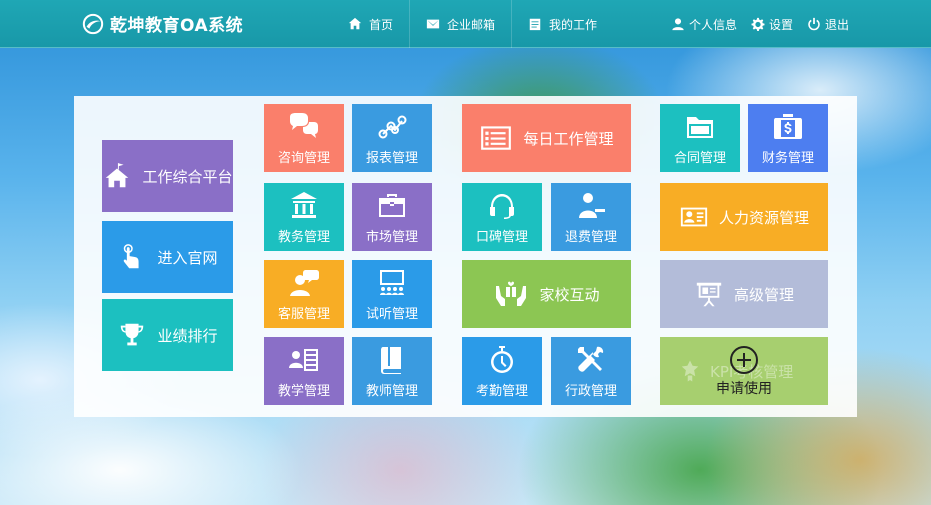 Image resolution: width=931 pixels, height=505 pixels. Describe the element at coordinates (392, 126) in the screenshot. I see `chart-nodes-icon` at that location.